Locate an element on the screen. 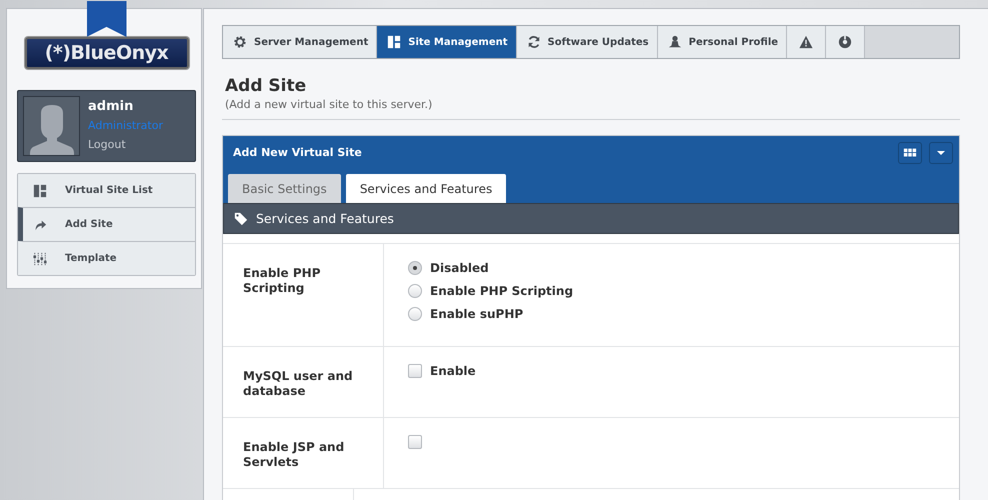  logo: (*)BlueOnyx is located at coordinates (106, 53).